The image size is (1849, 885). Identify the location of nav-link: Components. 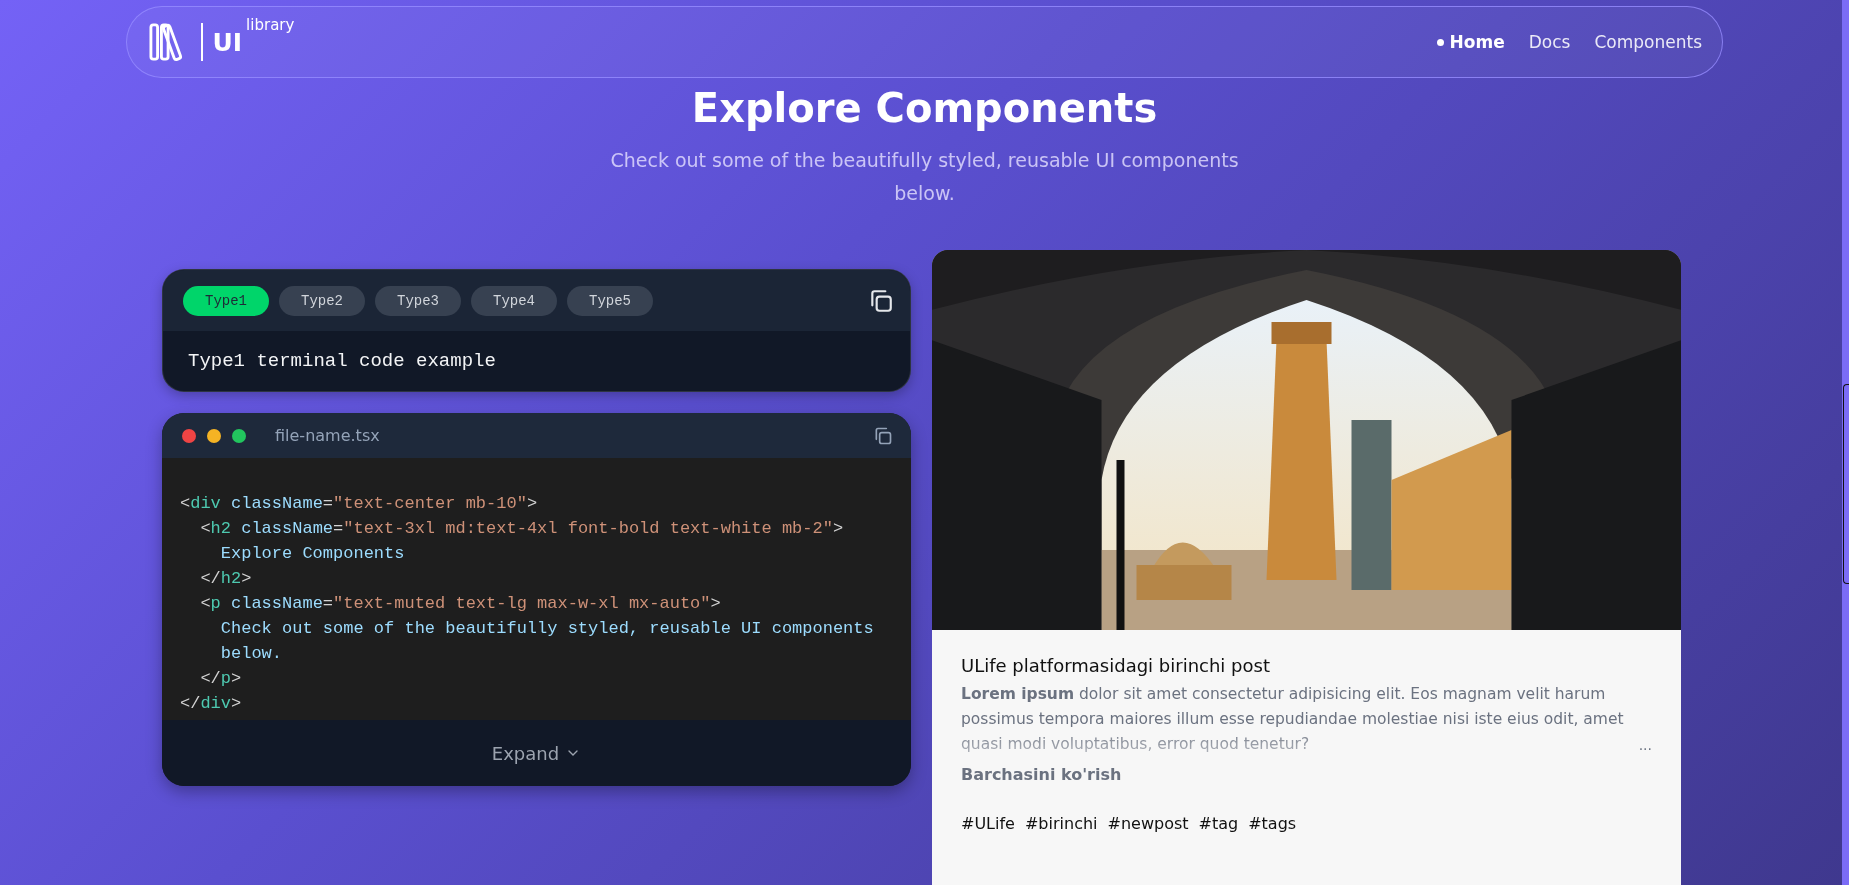
(1648, 42).